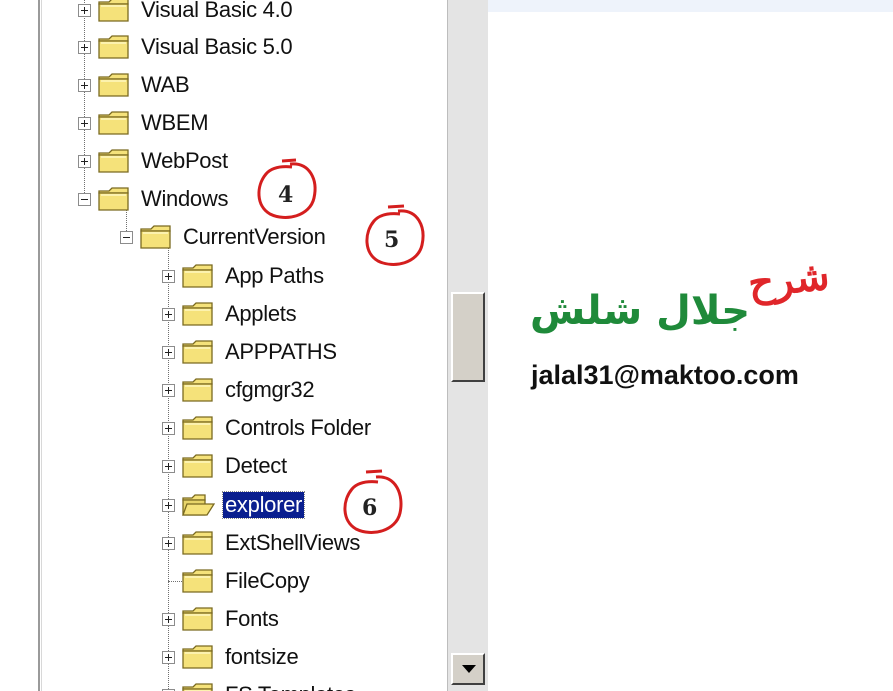 The image size is (893, 691). Describe the element at coordinates (640, 311) in the screenshot. I see `signature-name: جلال شلش` at that location.